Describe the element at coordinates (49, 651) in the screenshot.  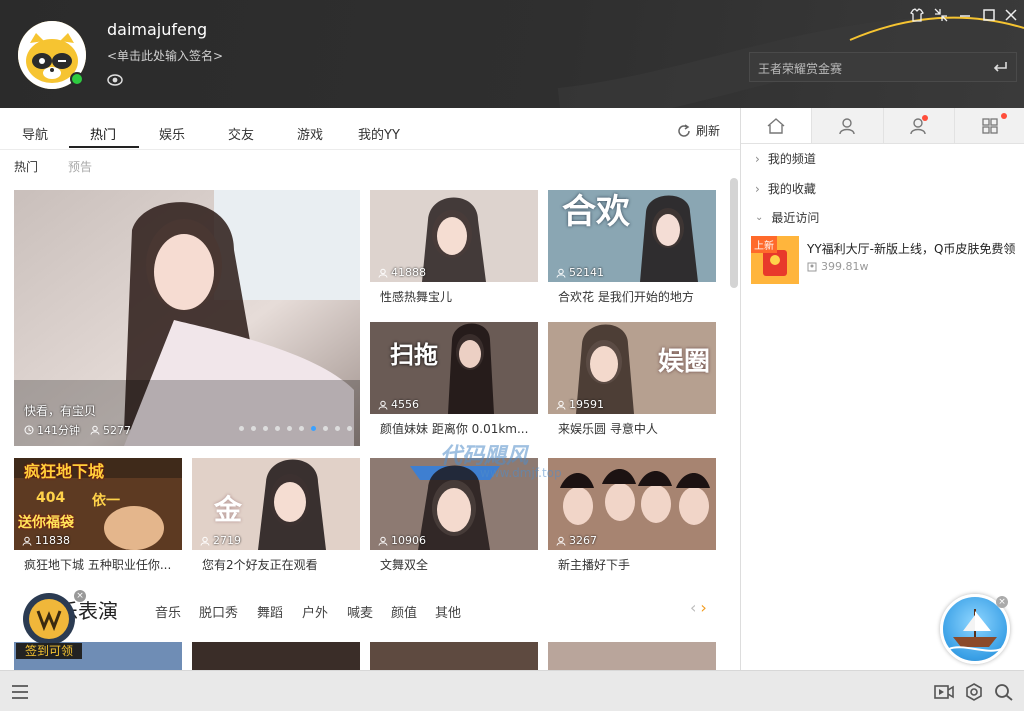
I see `checkin-label: 签到可领` at that location.